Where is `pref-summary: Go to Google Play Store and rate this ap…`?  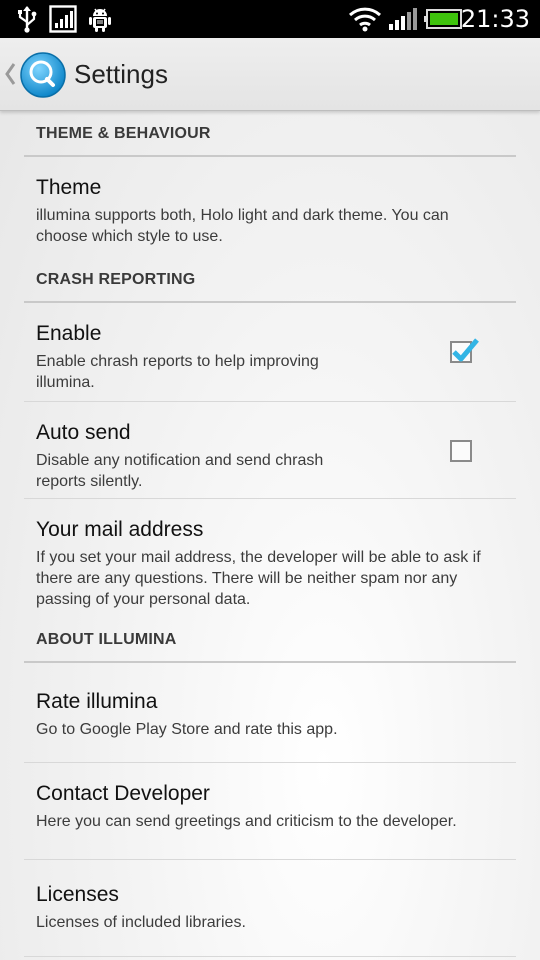 pref-summary: Go to Google Play Store and rate this ap… is located at coordinates (187, 729).